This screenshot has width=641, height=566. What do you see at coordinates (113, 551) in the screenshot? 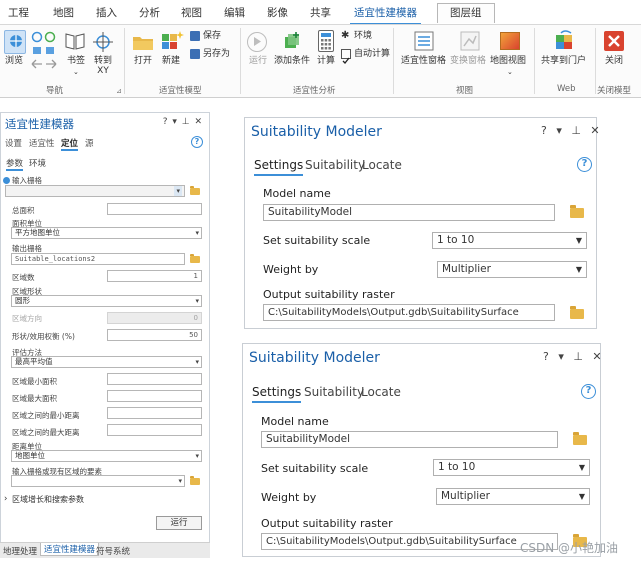
I see `tab-symbology: 符号系统` at bounding box center [113, 551].